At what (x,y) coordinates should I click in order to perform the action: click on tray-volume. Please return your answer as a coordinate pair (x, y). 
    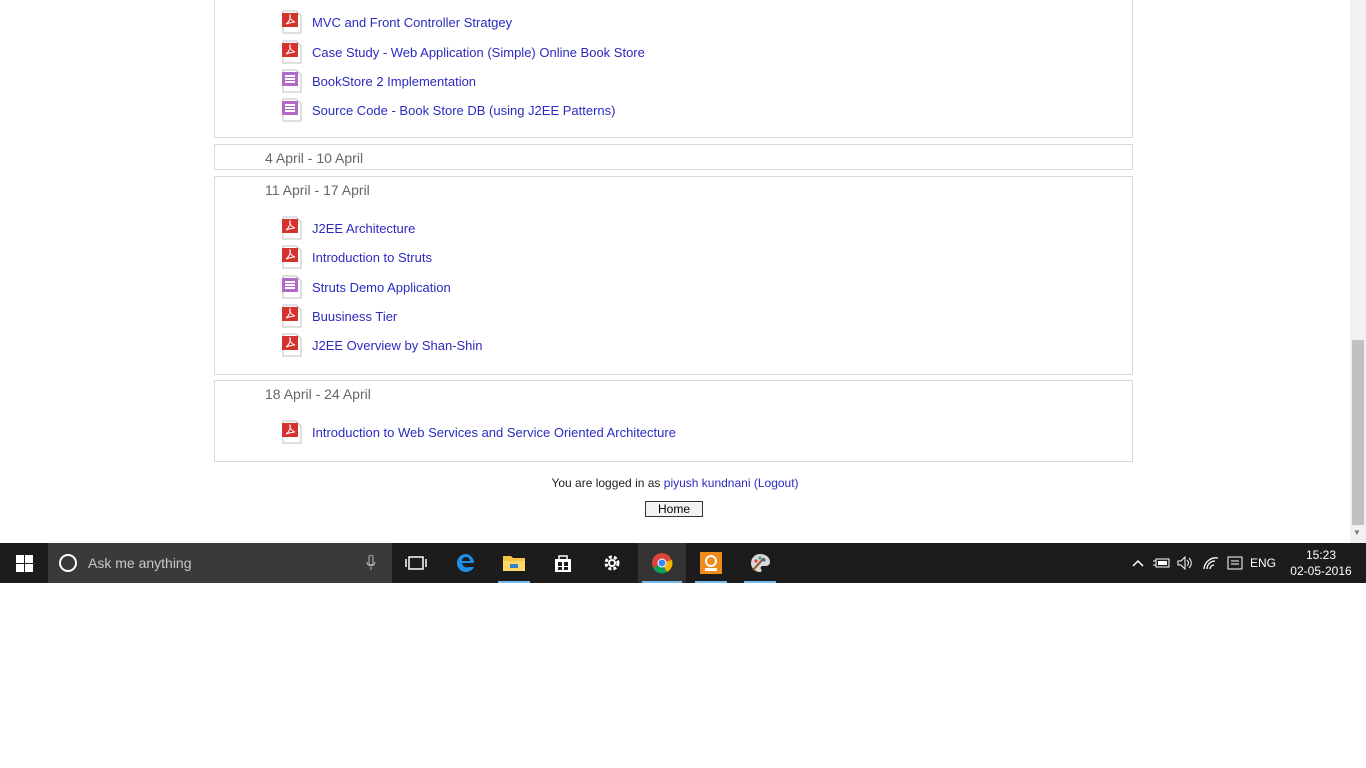
    Looking at the image, I should click on (1186, 563).